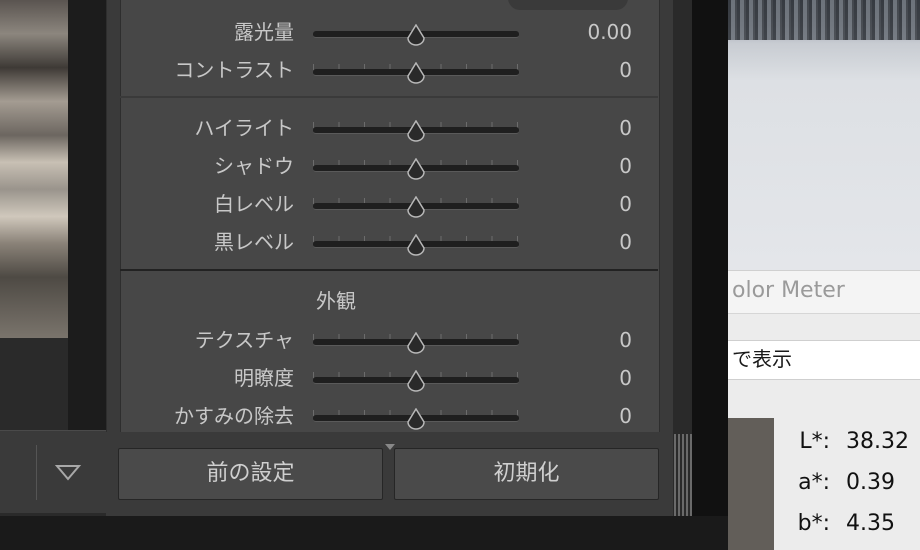  What do you see at coordinates (250, 474) in the screenshot?
I see `previous-settings-button: 前の設定` at bounding box center [250, 474].